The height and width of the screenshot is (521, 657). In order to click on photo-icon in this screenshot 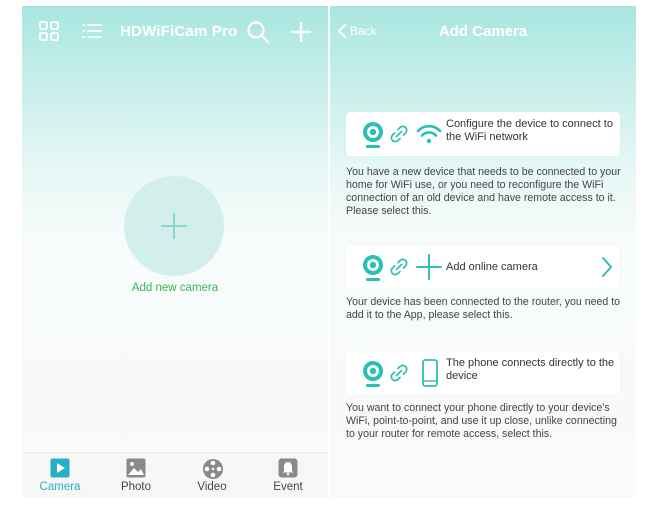, I will do `click(136, 468)`.